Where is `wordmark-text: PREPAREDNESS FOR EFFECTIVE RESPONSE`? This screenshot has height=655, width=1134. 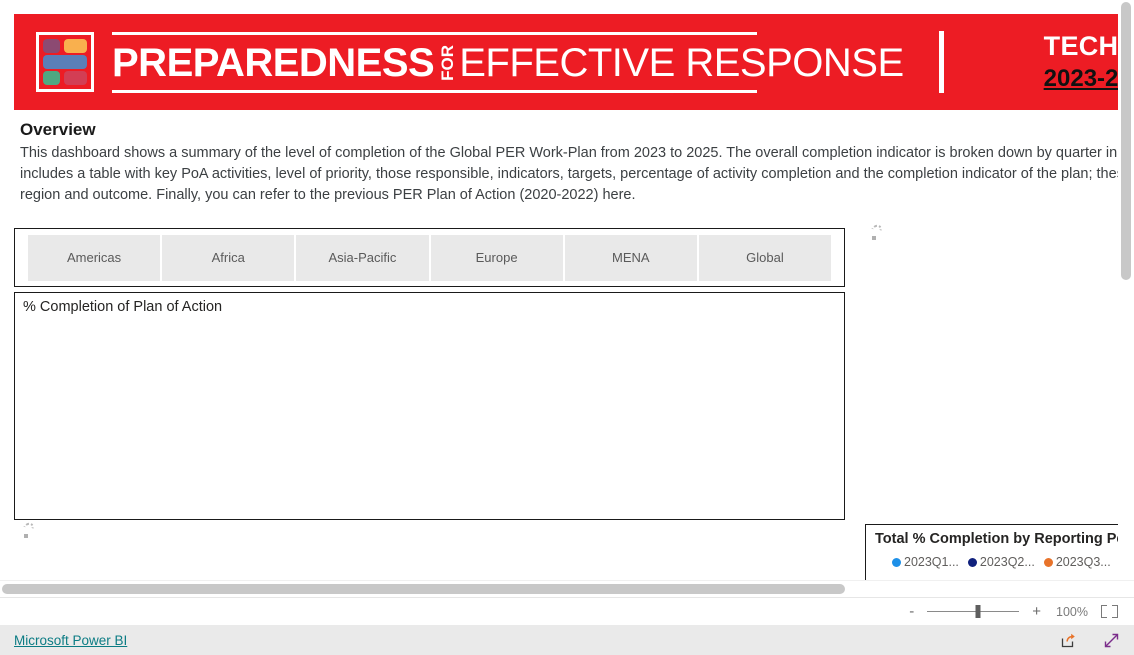 wordmark-text: PREPAREDNESS FOR EFFECTIVE RESPONSE is located at coordinates (508, 63).